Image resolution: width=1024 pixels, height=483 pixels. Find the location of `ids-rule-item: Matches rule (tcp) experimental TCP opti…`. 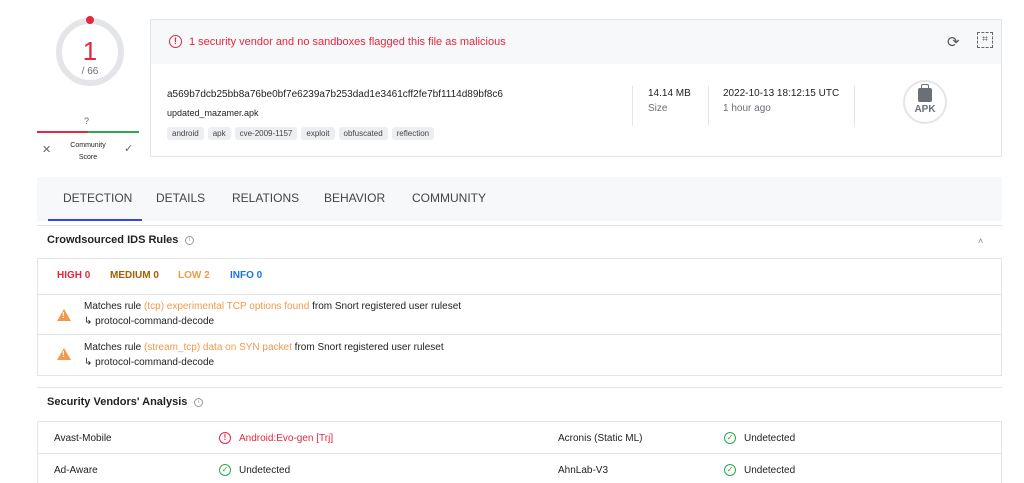

ids-rule-item: Matches rule (tcp) experimental TCP opti… is located at coordinates (272, 306).